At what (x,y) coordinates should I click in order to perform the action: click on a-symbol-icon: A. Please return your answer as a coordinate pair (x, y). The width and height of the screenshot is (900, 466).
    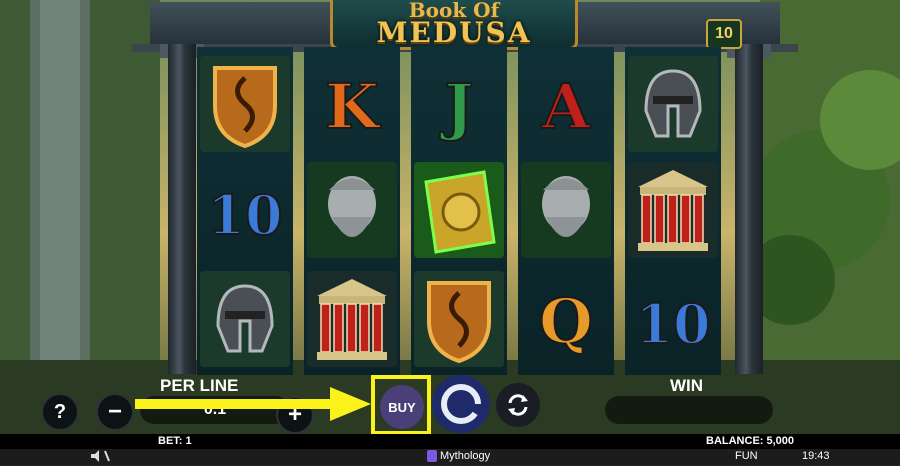
    Looking at the image, I should click on (566, 106).